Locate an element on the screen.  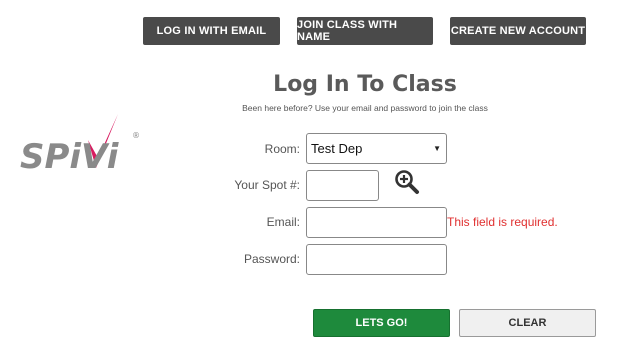
spot-label: Your Spot #: is located at coordinates (267, 185).